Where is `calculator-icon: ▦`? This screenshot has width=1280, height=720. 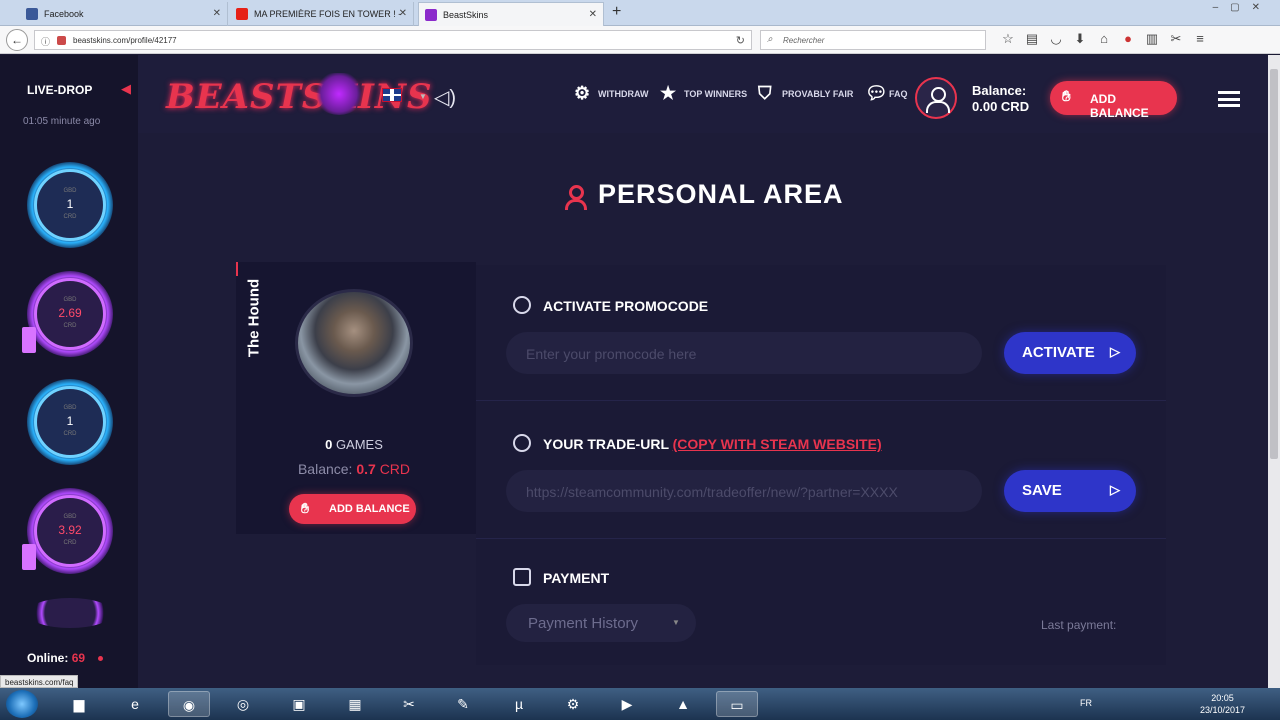
calculator-icon: ▦ is located at coordinates (355, 704).